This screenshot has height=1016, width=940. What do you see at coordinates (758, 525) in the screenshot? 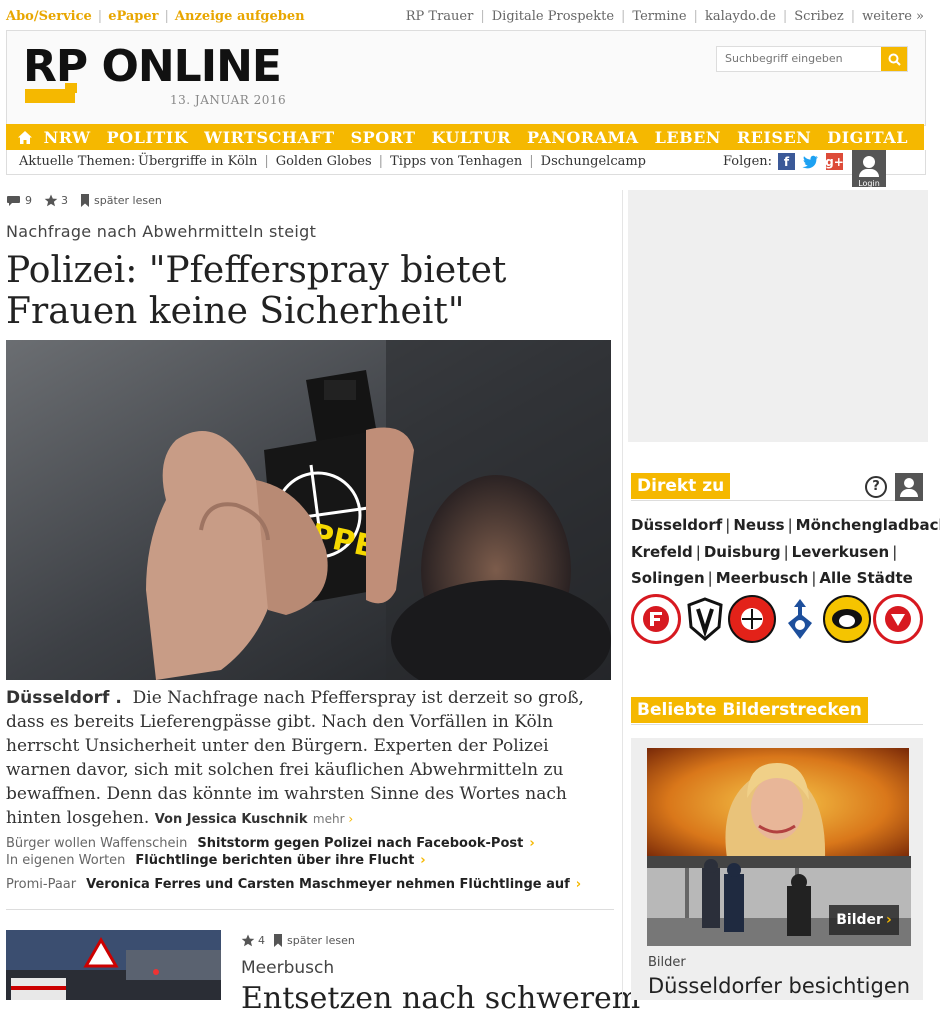
I see `city-link: Neuss` at bounding box center [758, 525].